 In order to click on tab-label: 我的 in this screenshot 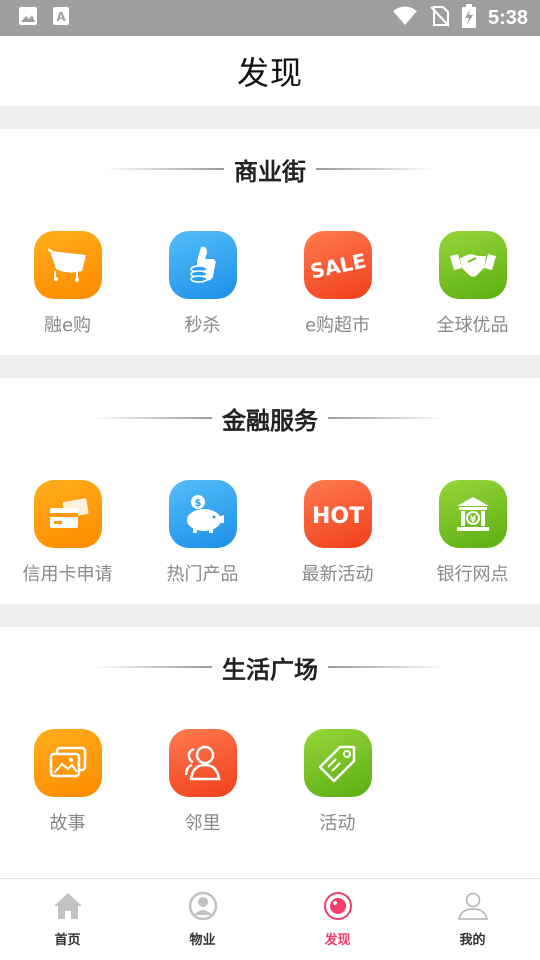, I will do `click(472, 940)`.